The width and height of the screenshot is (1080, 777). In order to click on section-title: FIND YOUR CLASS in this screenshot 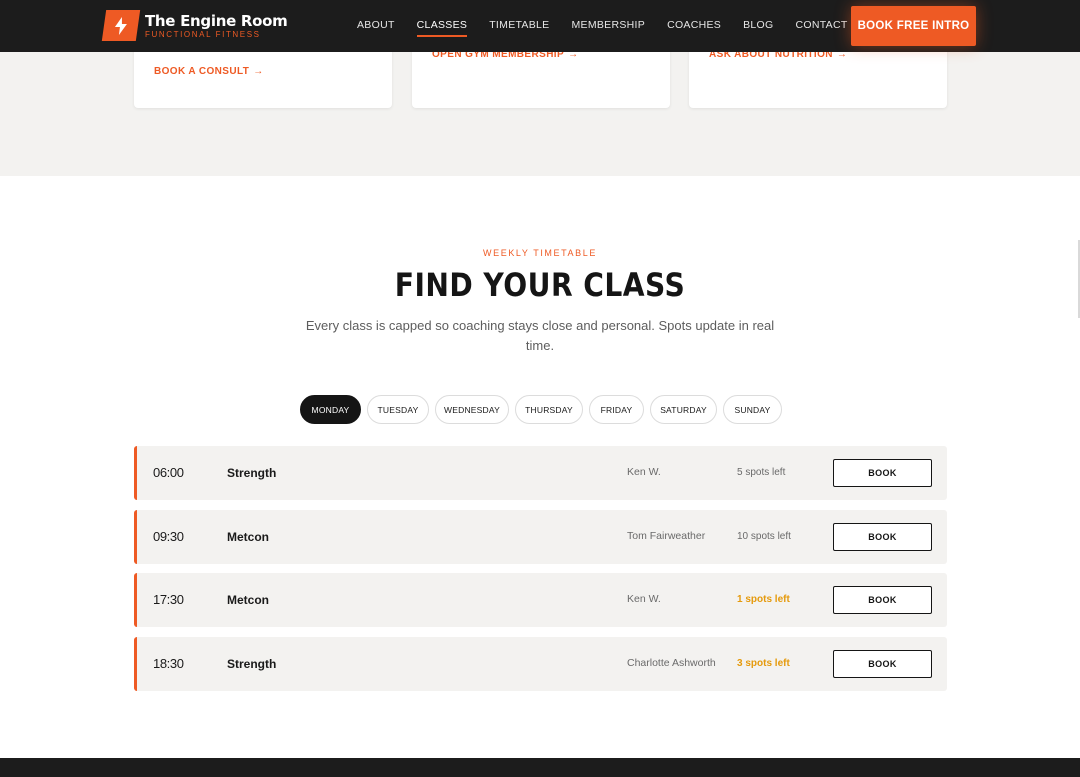, I will do `click(540, 285)`.